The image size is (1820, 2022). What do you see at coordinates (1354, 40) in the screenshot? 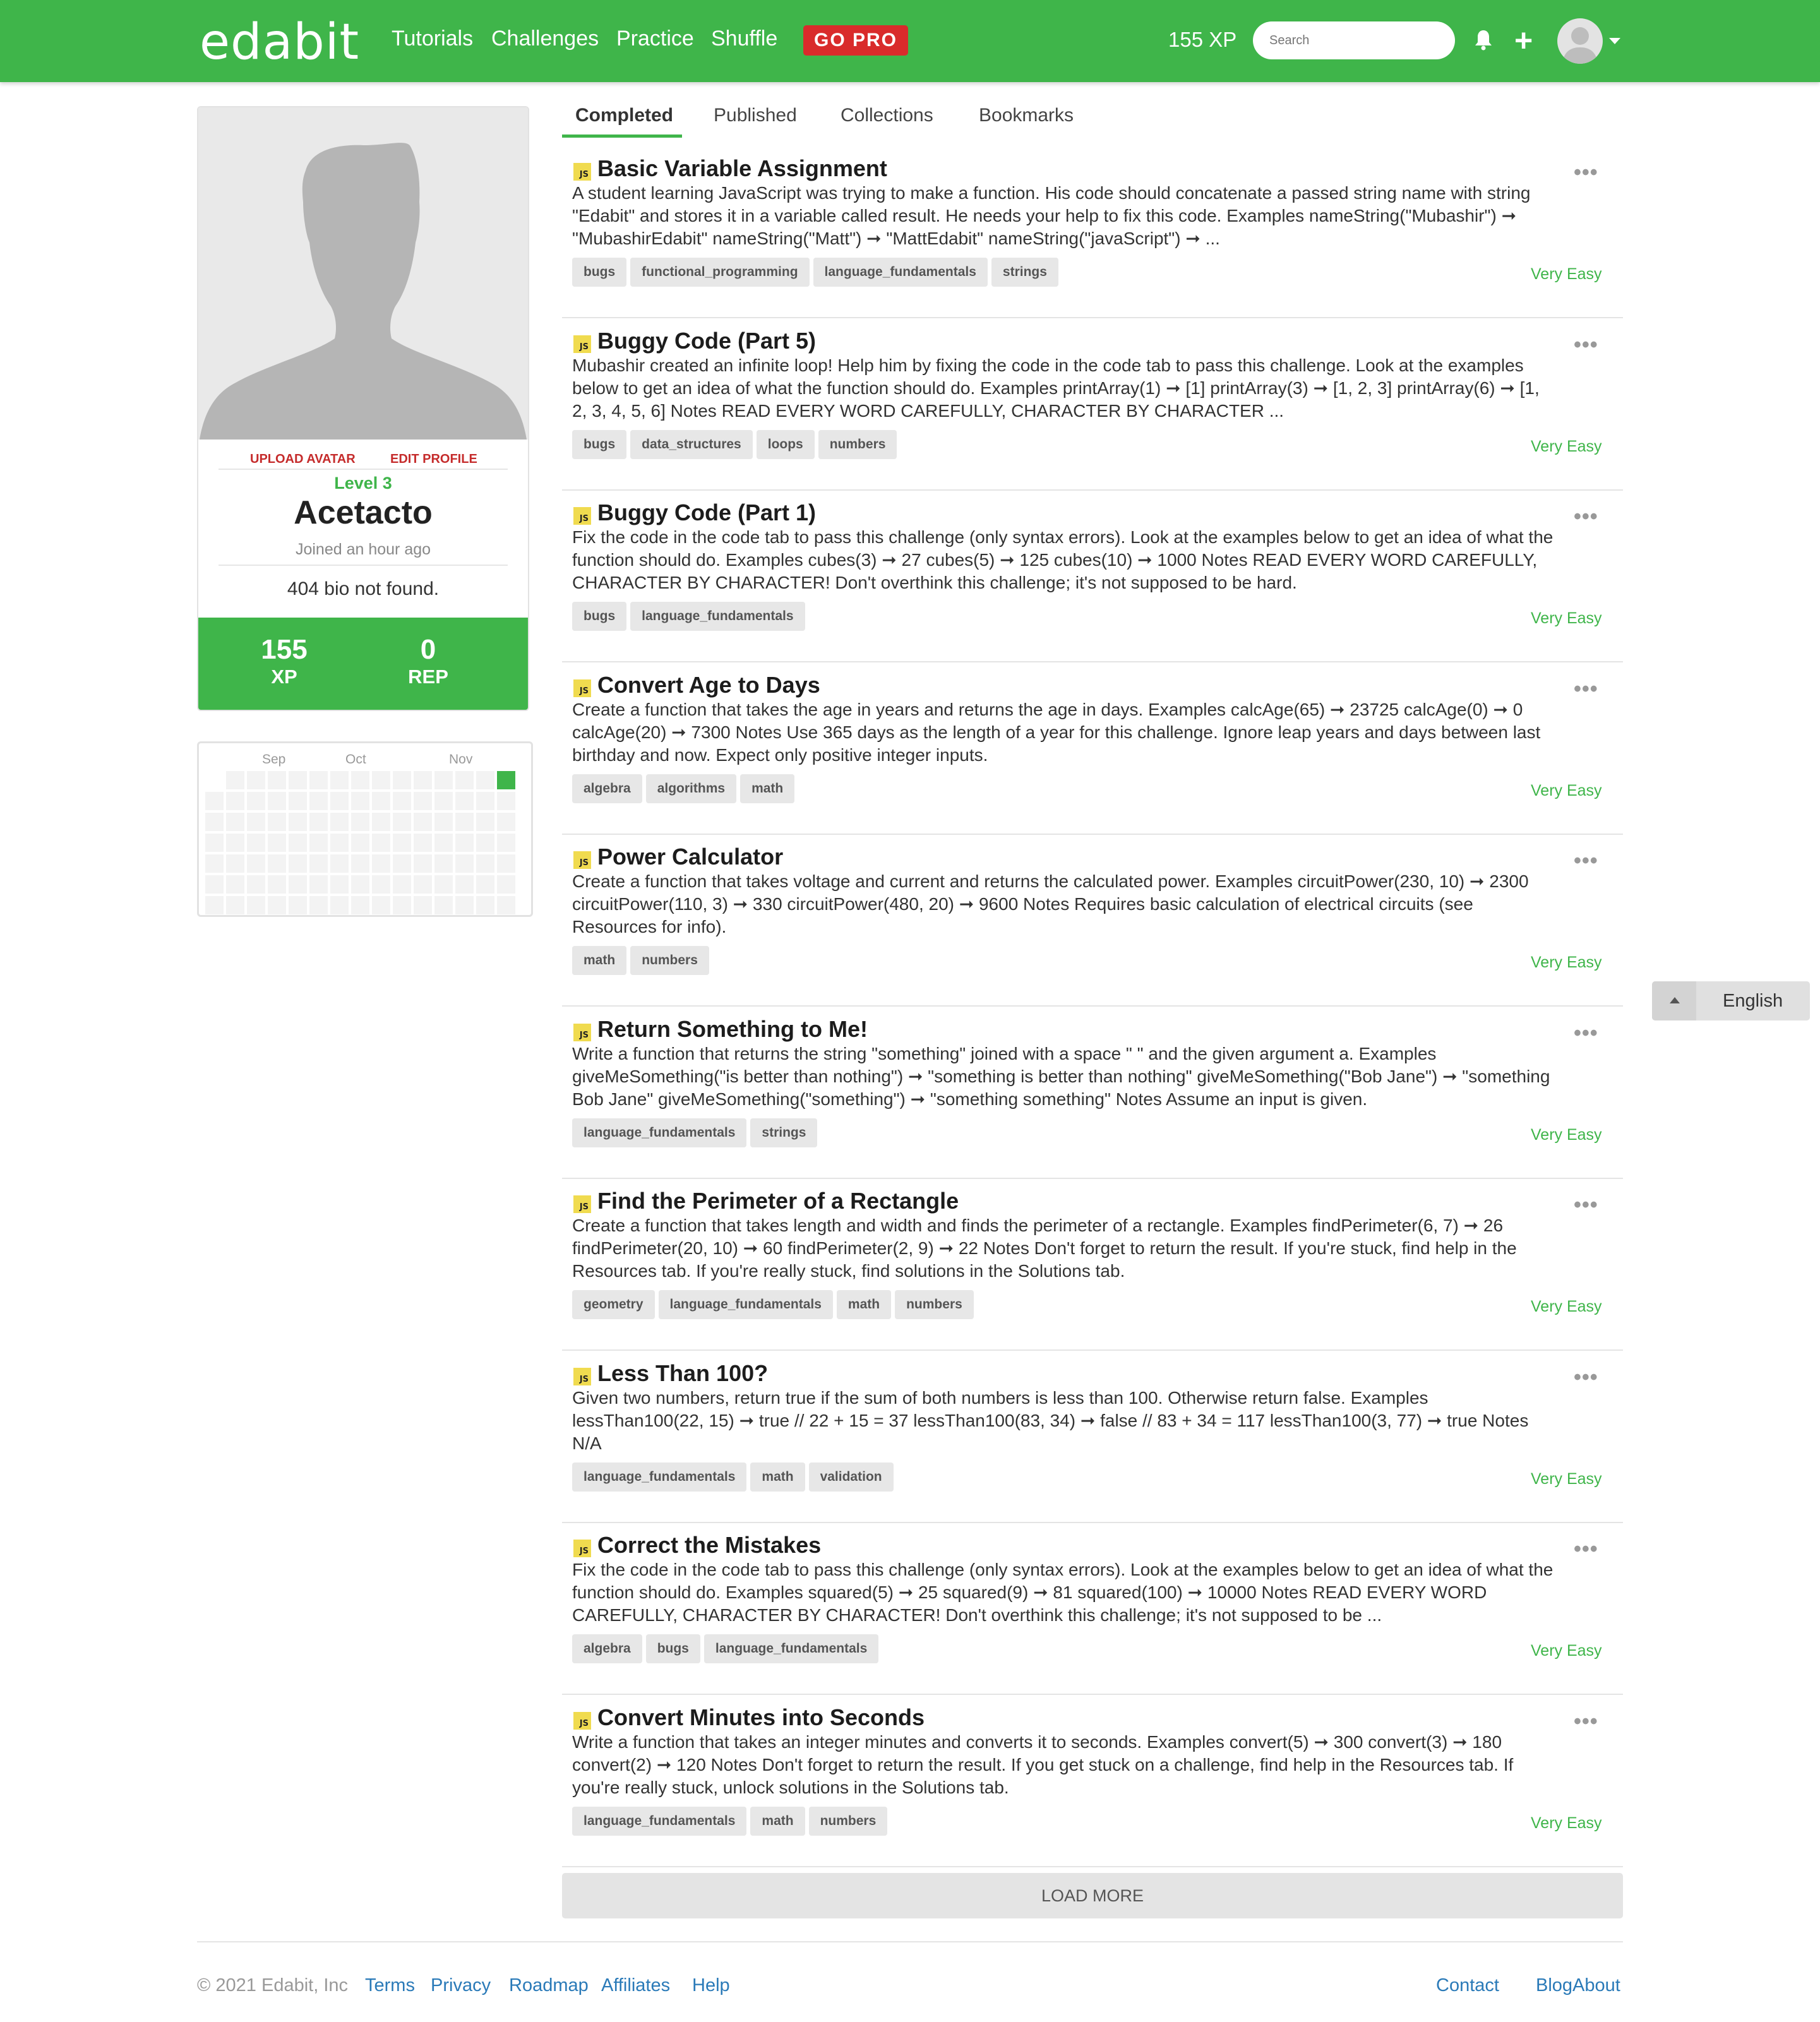
I see `search-input` at bounding box center [1354, 40].